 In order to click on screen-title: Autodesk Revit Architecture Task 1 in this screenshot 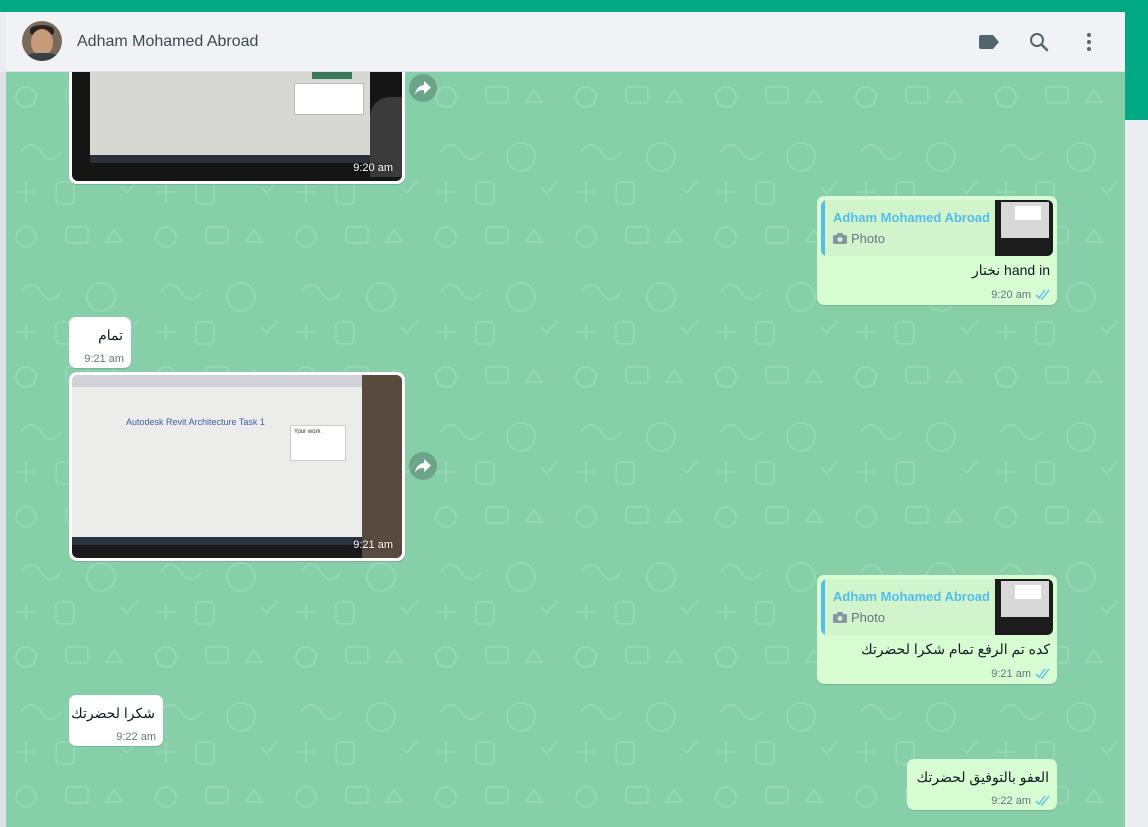, I will do `click(195, 422)`.